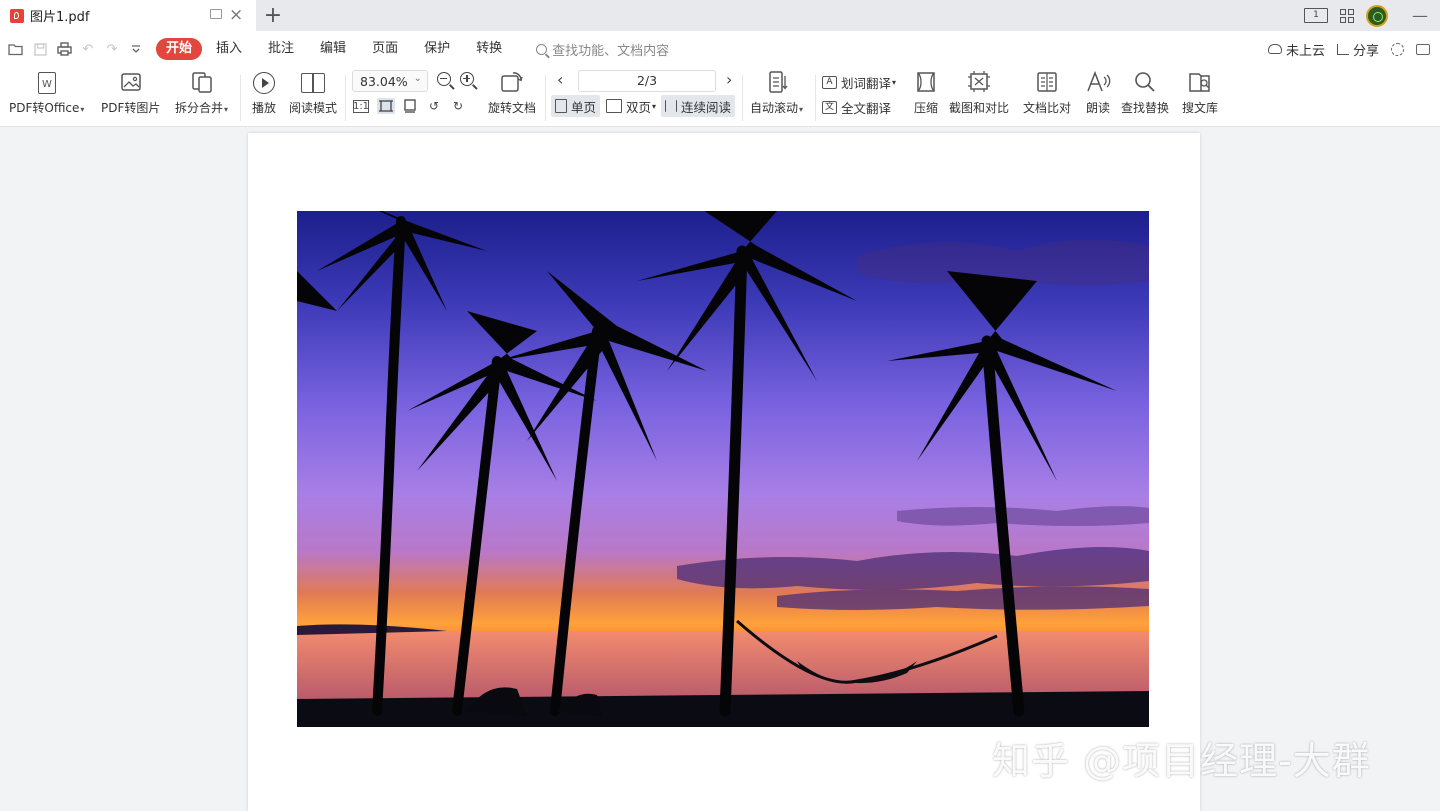 Image resolution: width=1440 pixels, height=811 pixels. What do you see at coordinates (542, 49) in the screenshot?
I see `search-icon` at bounding box center [542, 49].